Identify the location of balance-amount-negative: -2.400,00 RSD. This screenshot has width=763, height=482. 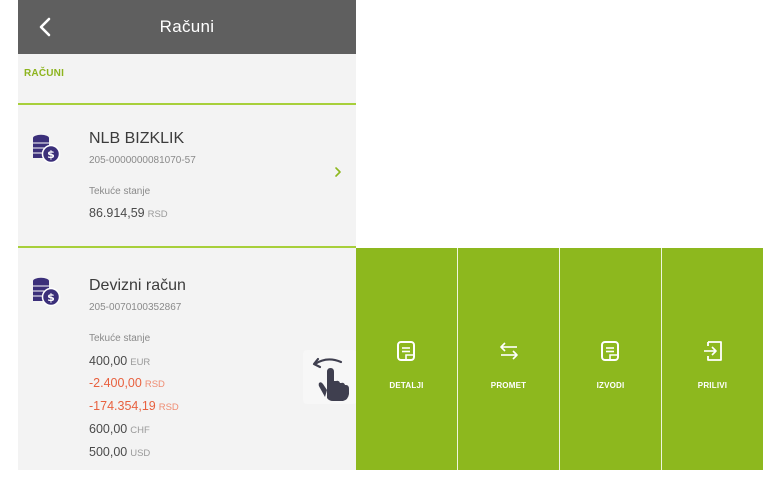
(127, 383).